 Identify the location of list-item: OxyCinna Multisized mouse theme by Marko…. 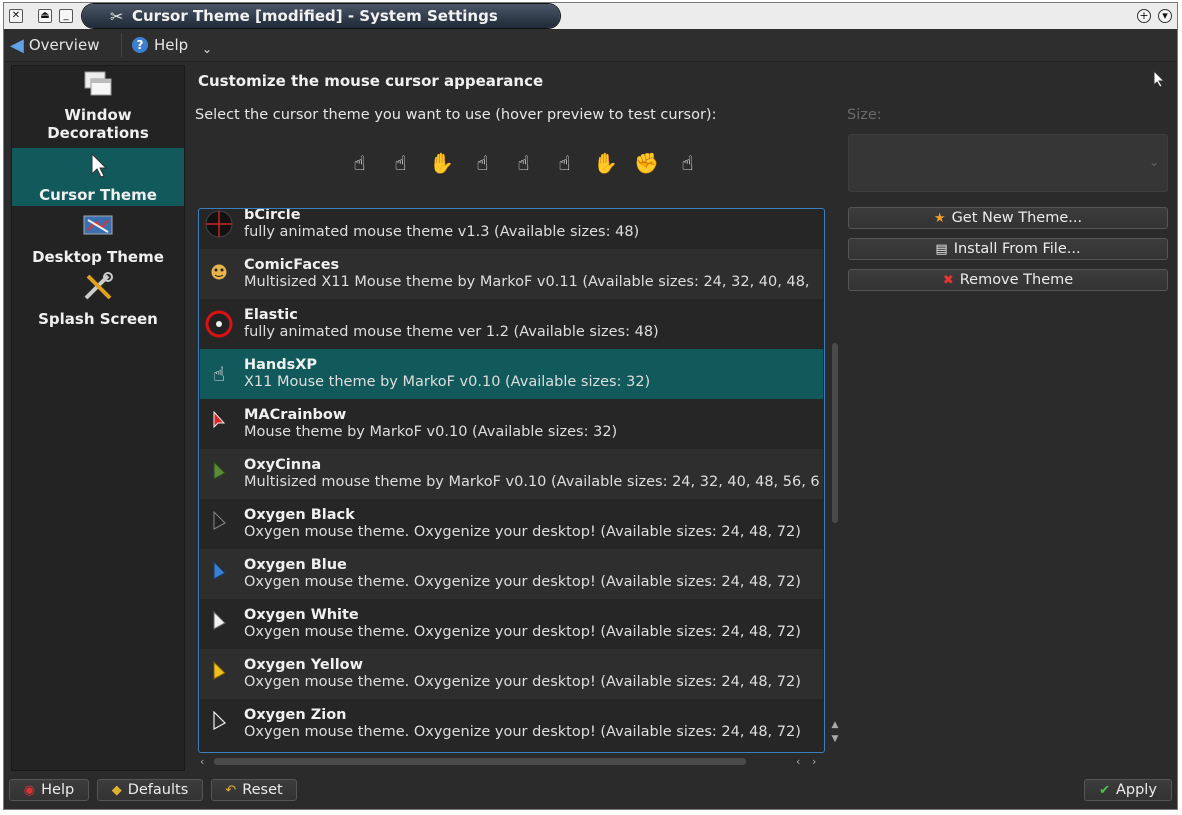
(511, 474).